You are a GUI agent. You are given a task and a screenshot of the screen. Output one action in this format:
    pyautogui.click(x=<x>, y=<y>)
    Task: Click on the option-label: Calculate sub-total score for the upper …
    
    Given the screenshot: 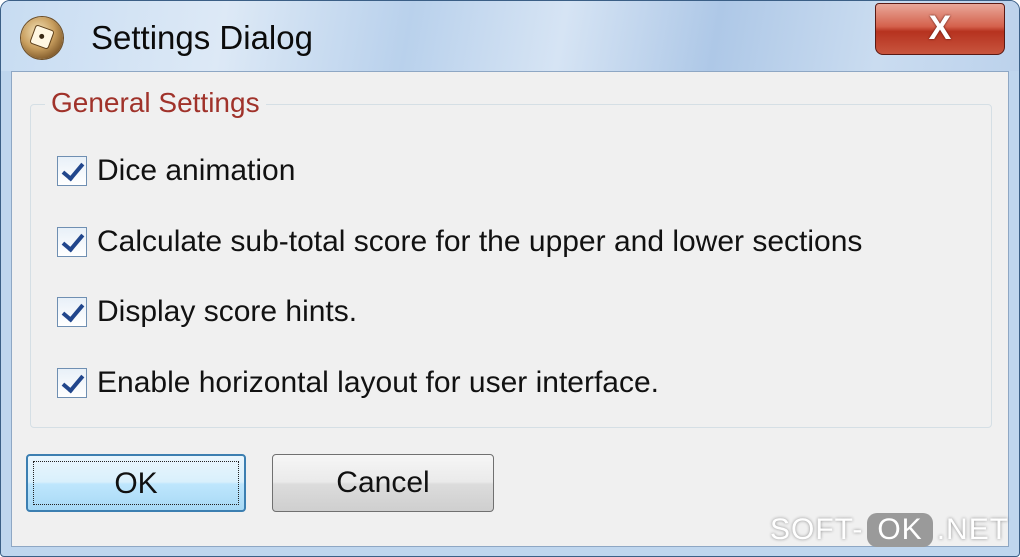 What is the action you would take?
    pyautogui.click(x=480, y=241)
    